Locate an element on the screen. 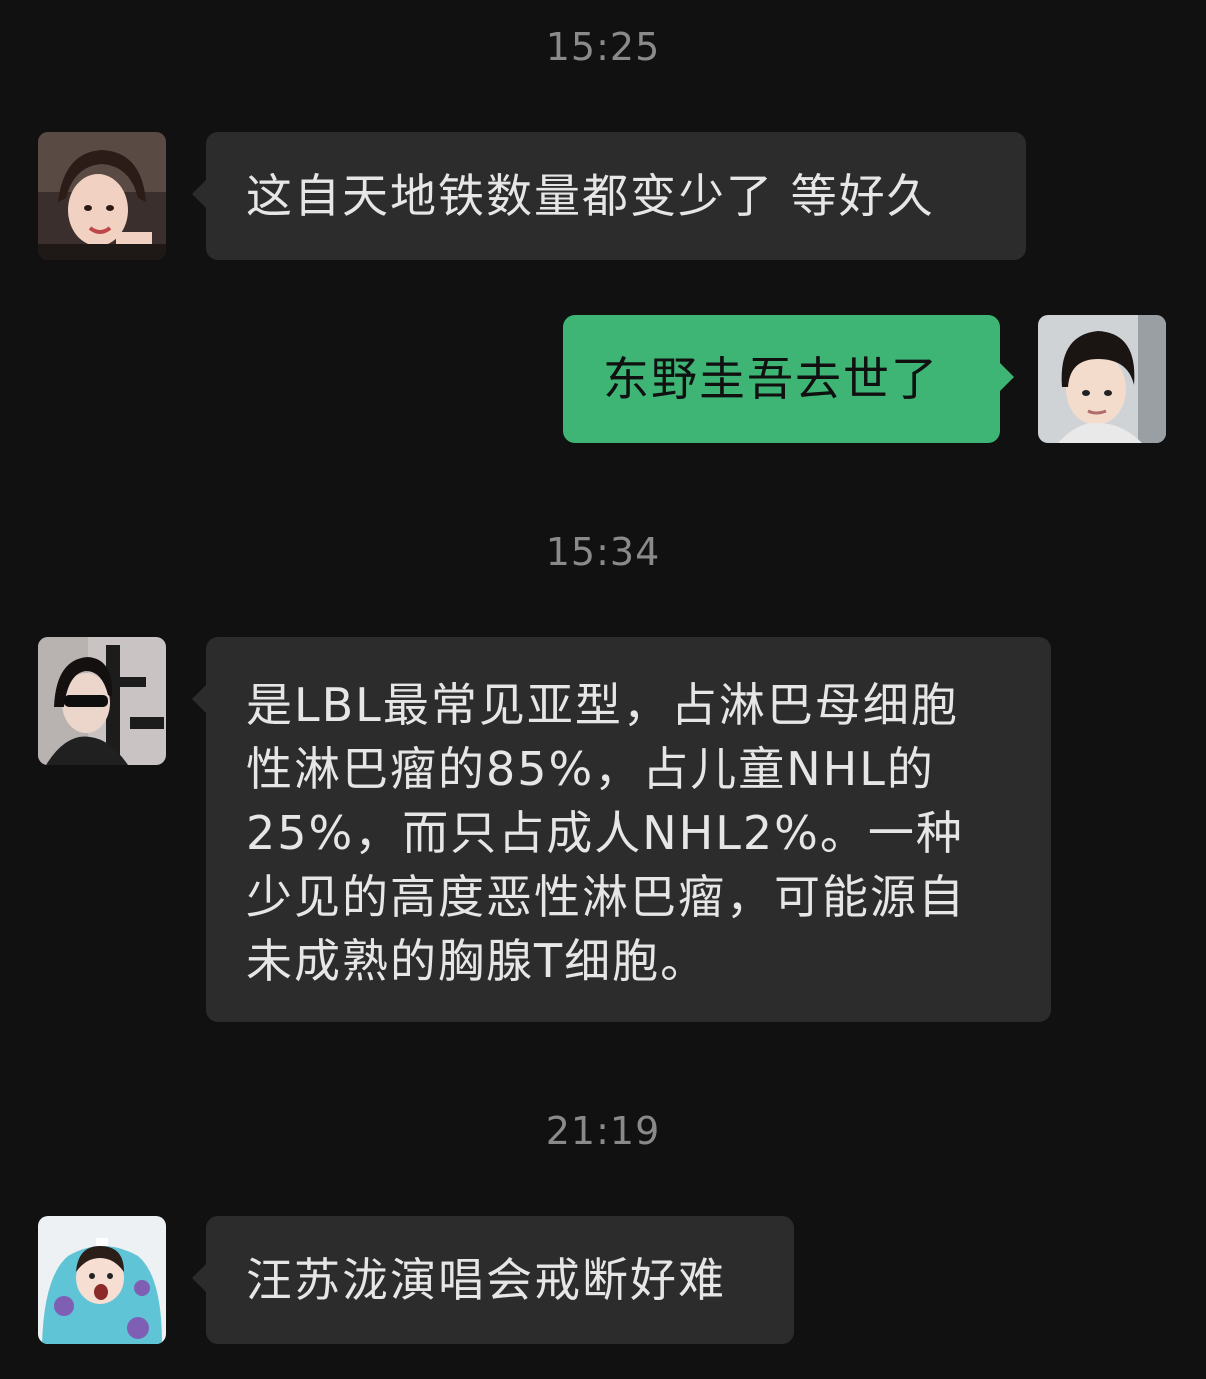  message-text: 东野圭吾去世了 is located at coordinates (771, 379).